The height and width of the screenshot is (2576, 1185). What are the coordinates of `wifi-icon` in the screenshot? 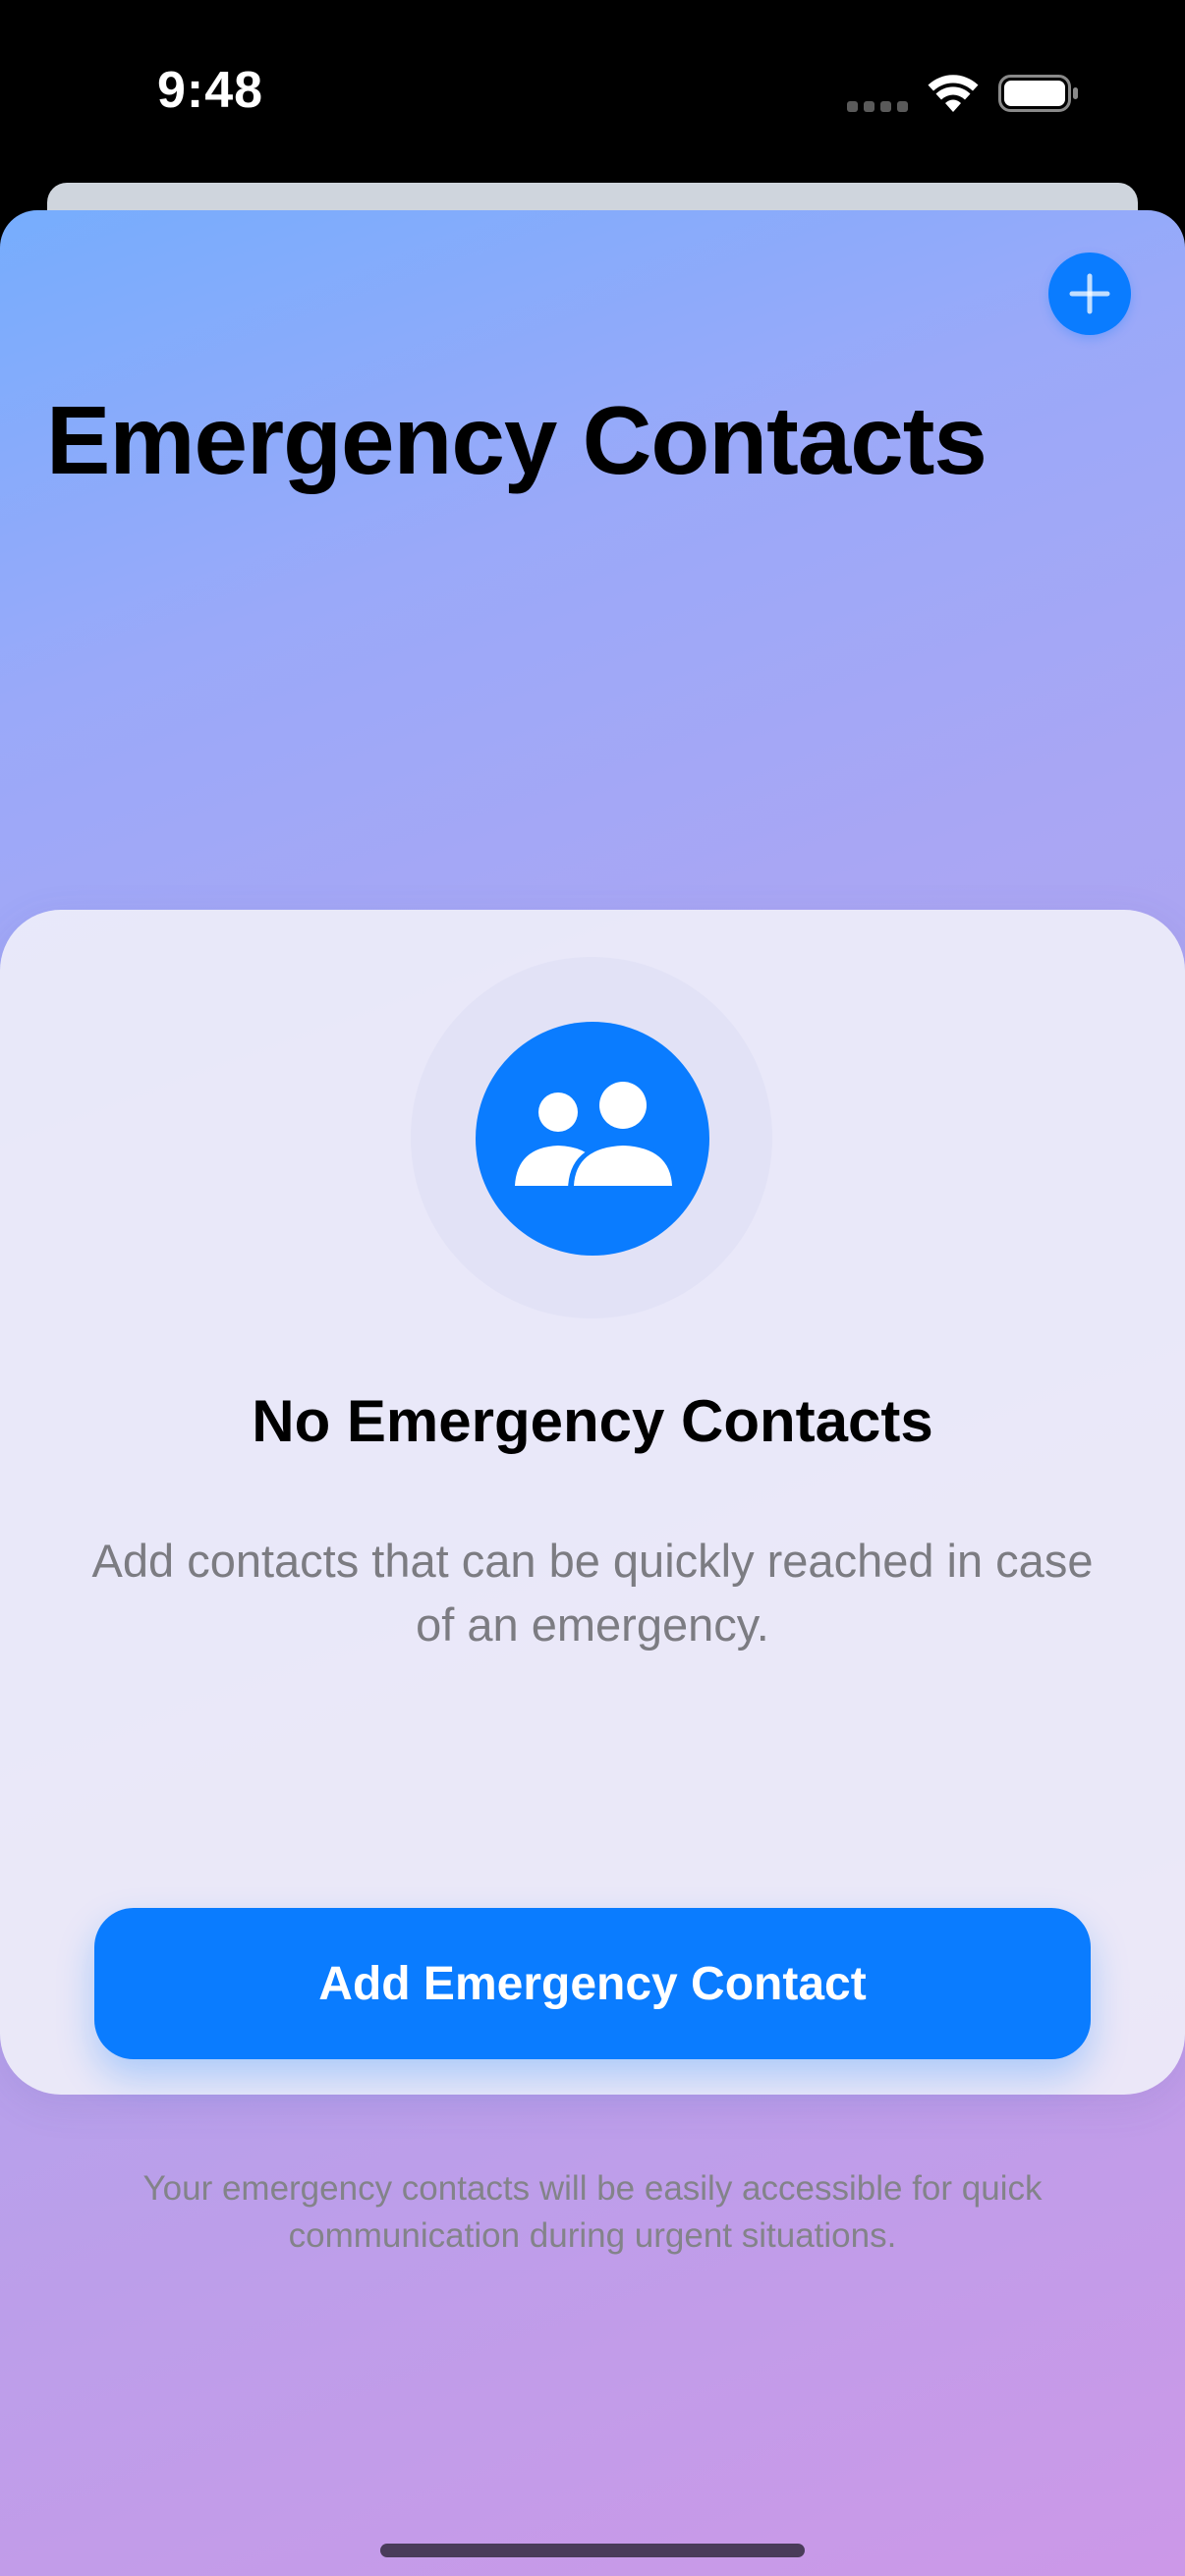 It's located at (954, 94).